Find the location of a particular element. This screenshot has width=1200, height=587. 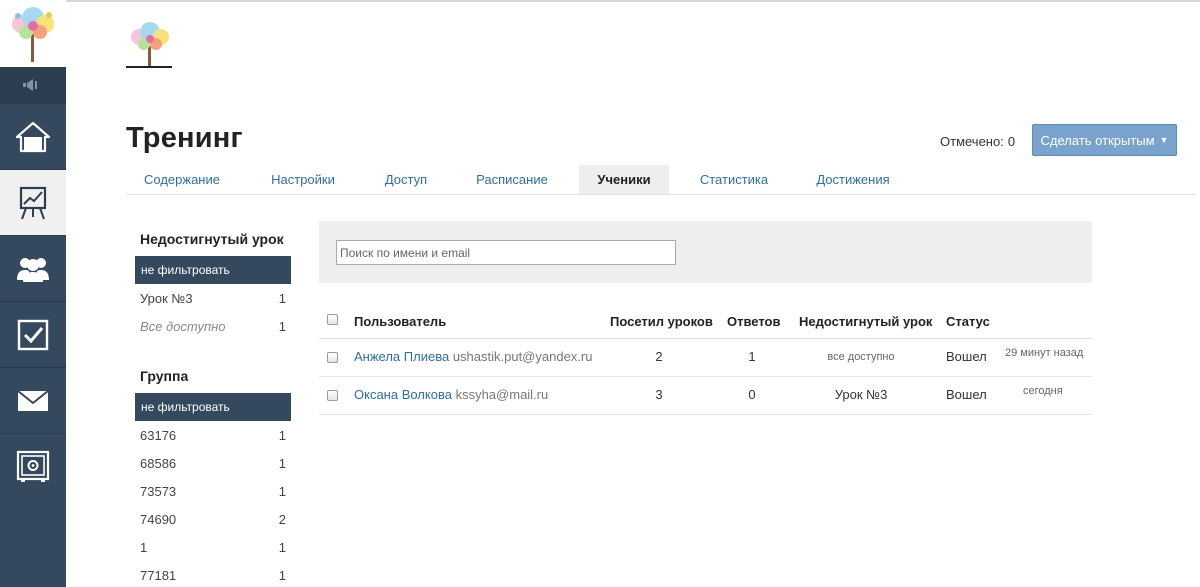

tree-logo-icon is located at coordinates (33, 34).